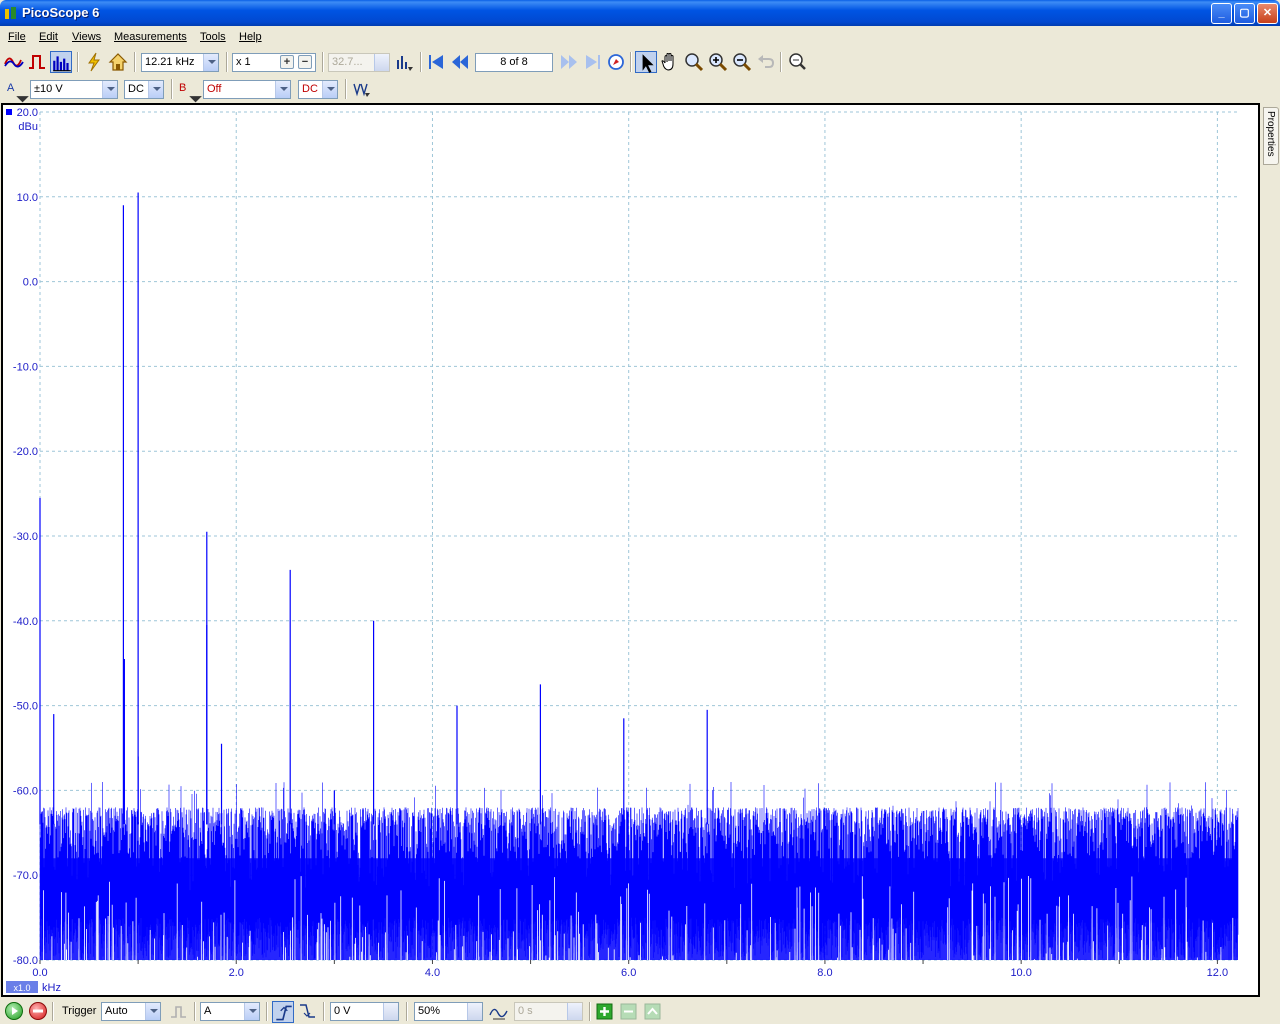 This screenshot has width=1280, height=1024. I want to click on x-scale-badge-label: x1.0, so click(21, 988).